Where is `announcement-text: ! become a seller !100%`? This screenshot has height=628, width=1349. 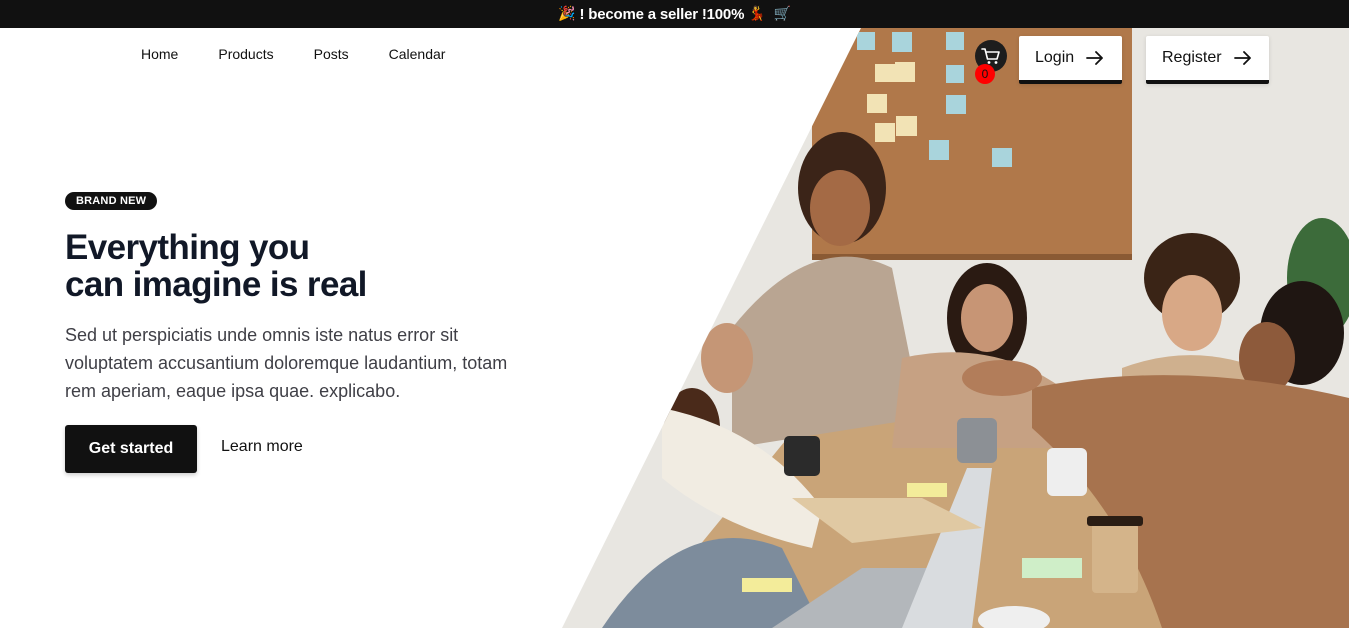
announcement-text: ! become a seller !100% is located at coordinates (662, 14).